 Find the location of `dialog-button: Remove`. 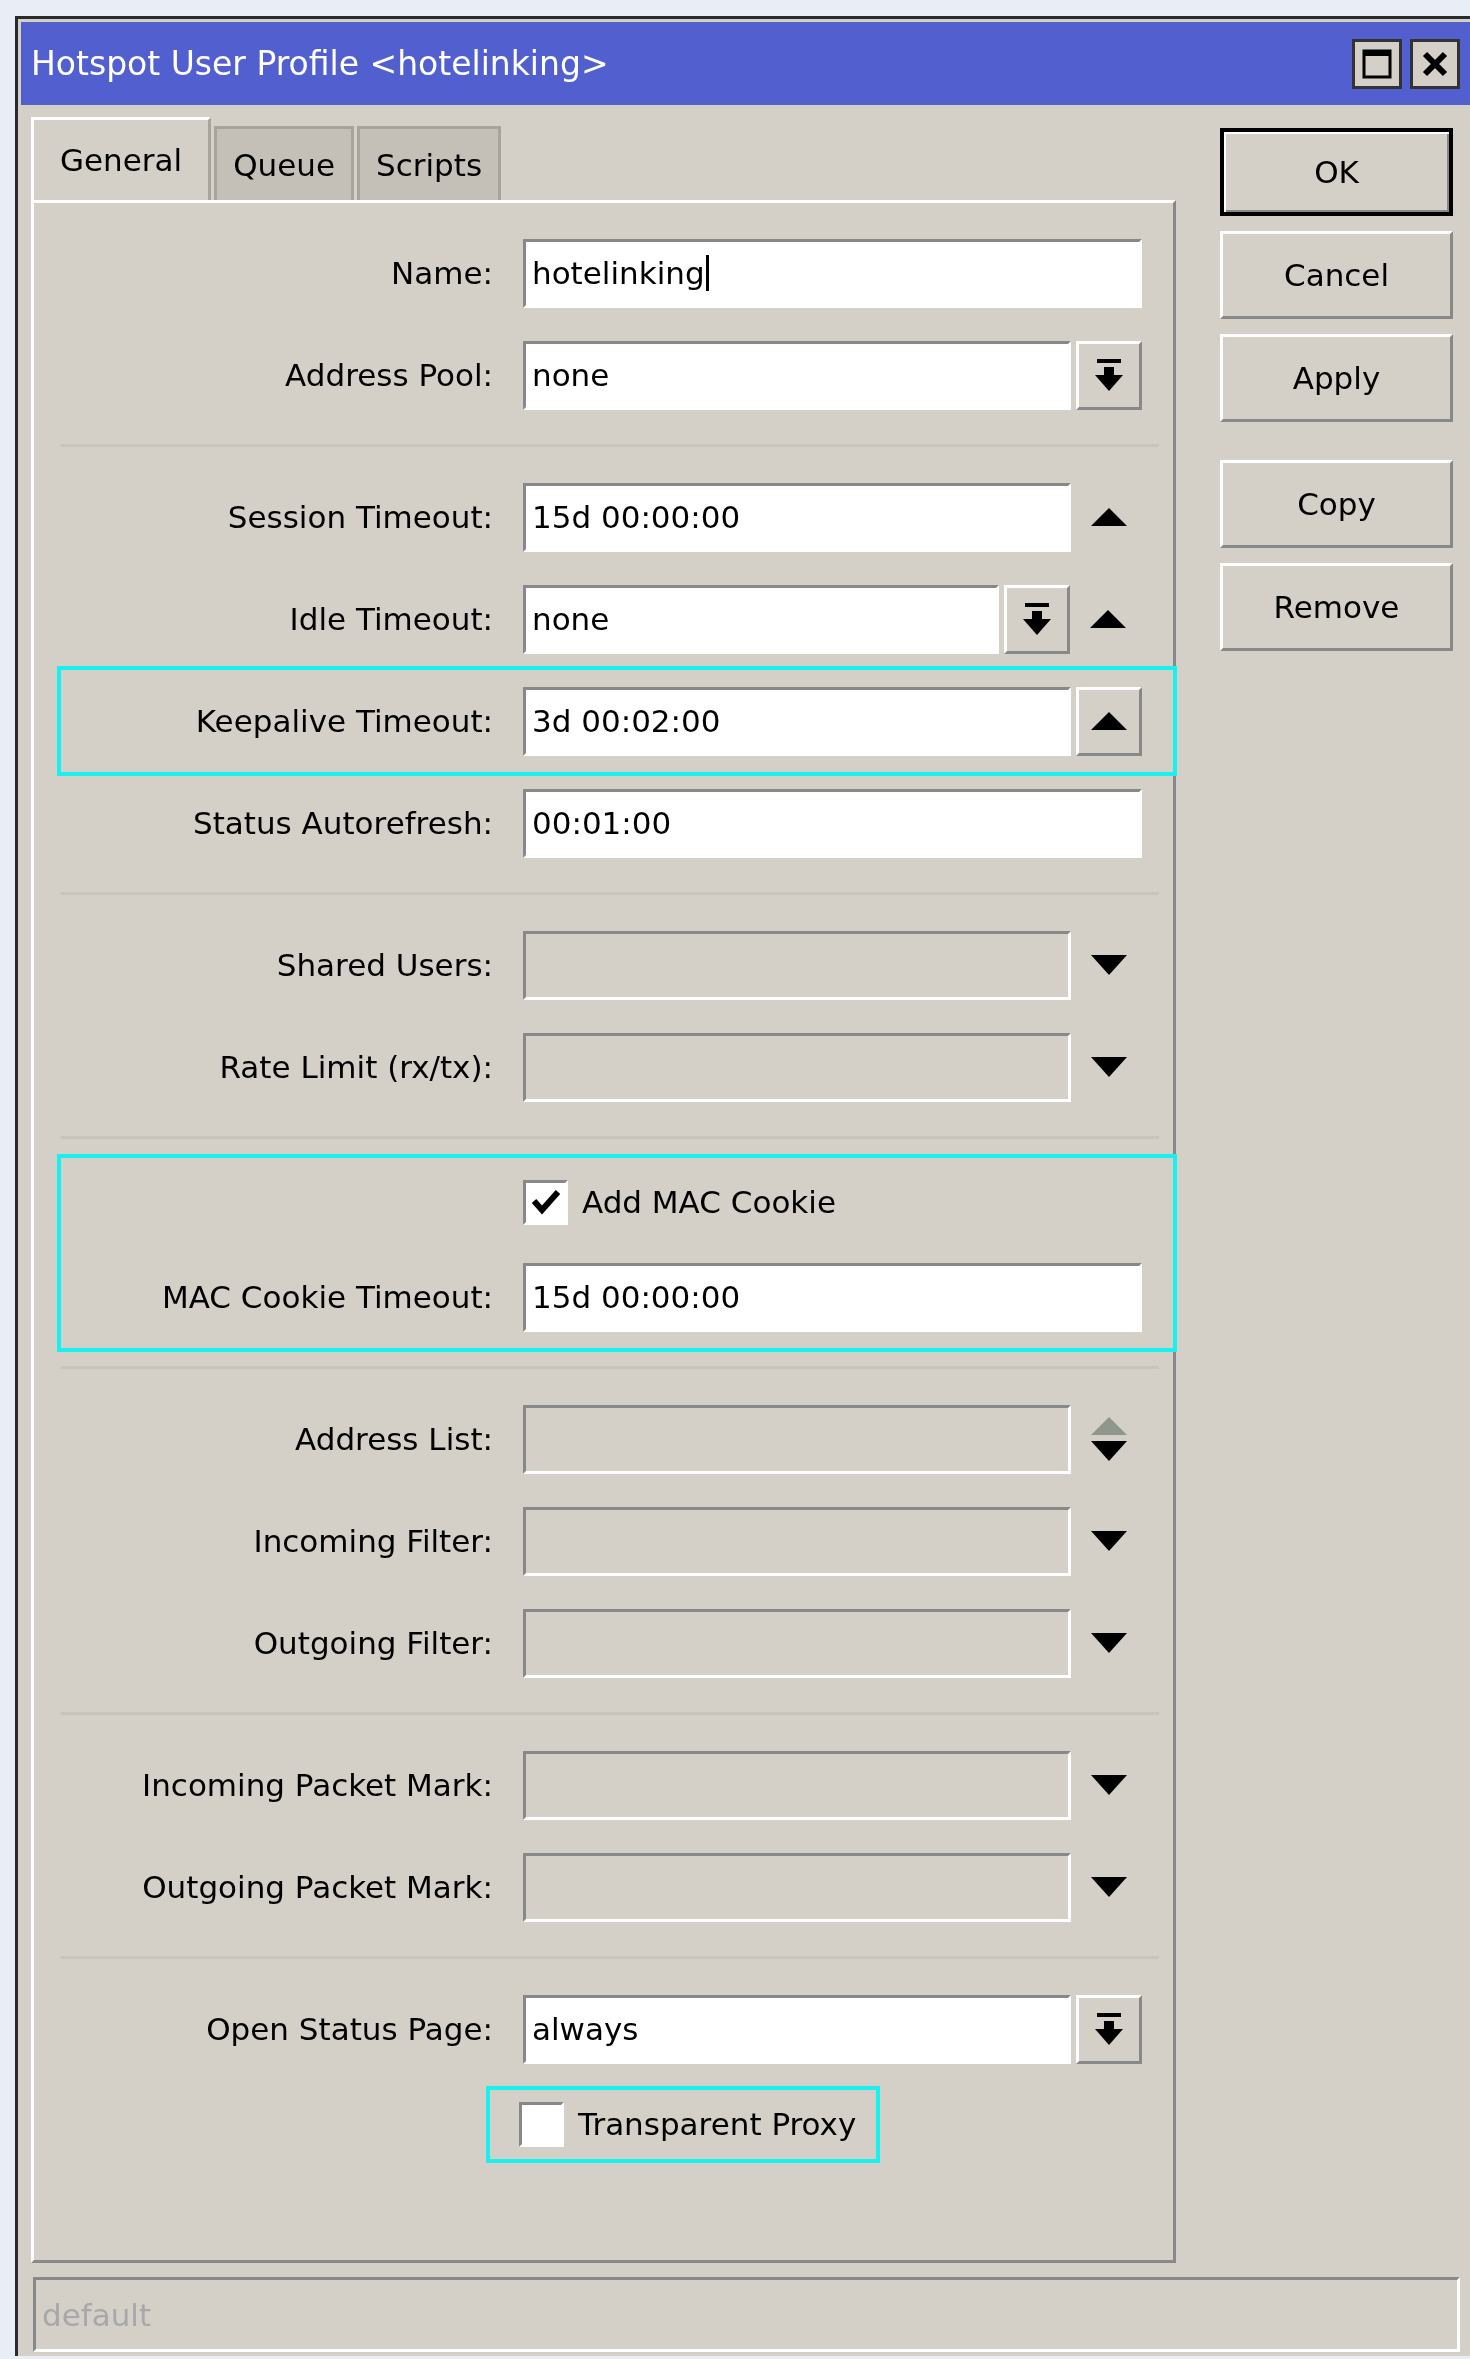

dialog-button: Remove is located at coordinates (1336, 607).